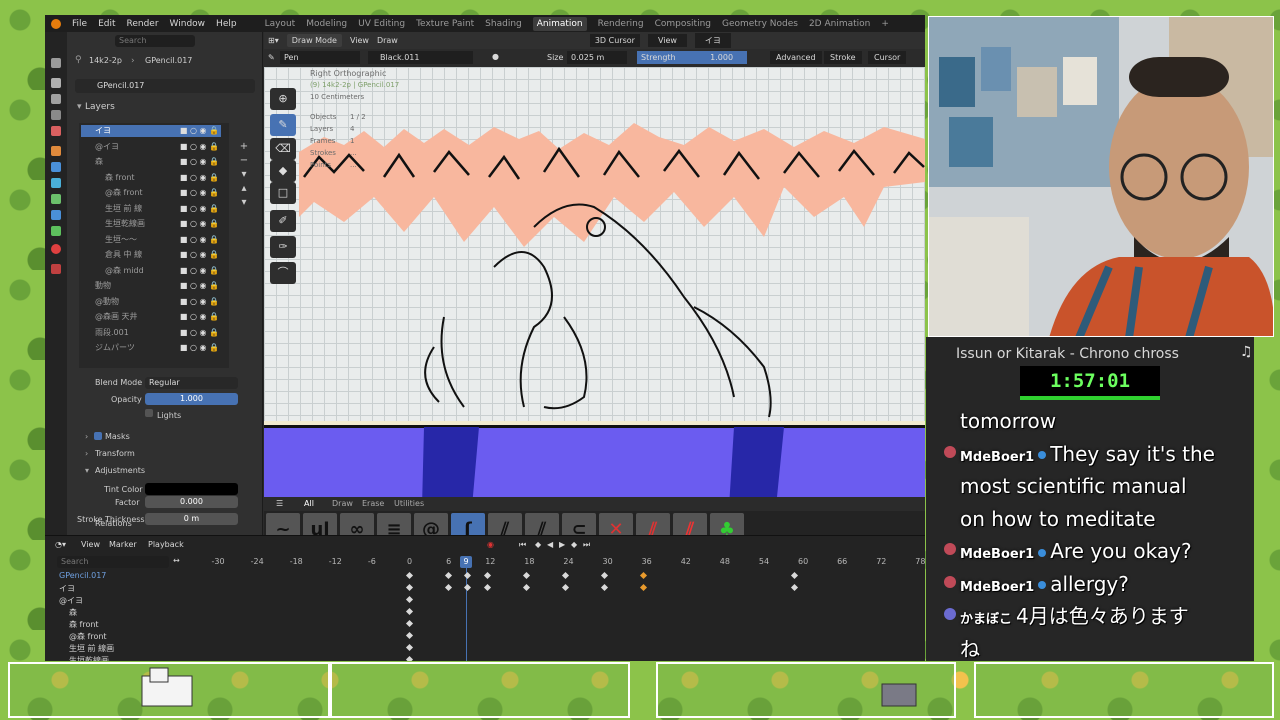  I want to click on curve-tool-icon: ⌒, so click(283, 273).